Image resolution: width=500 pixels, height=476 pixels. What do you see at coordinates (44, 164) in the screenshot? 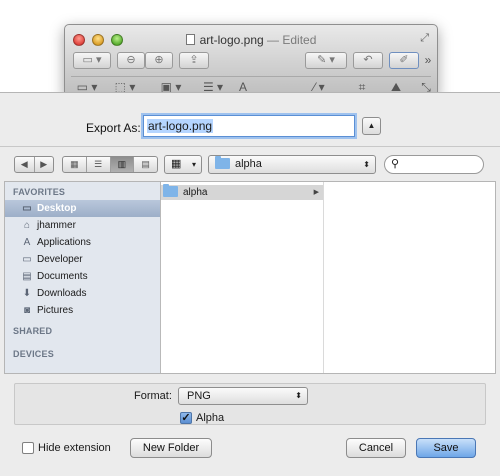
I see `forward-button: ▶` at bounding box center [44, 164].